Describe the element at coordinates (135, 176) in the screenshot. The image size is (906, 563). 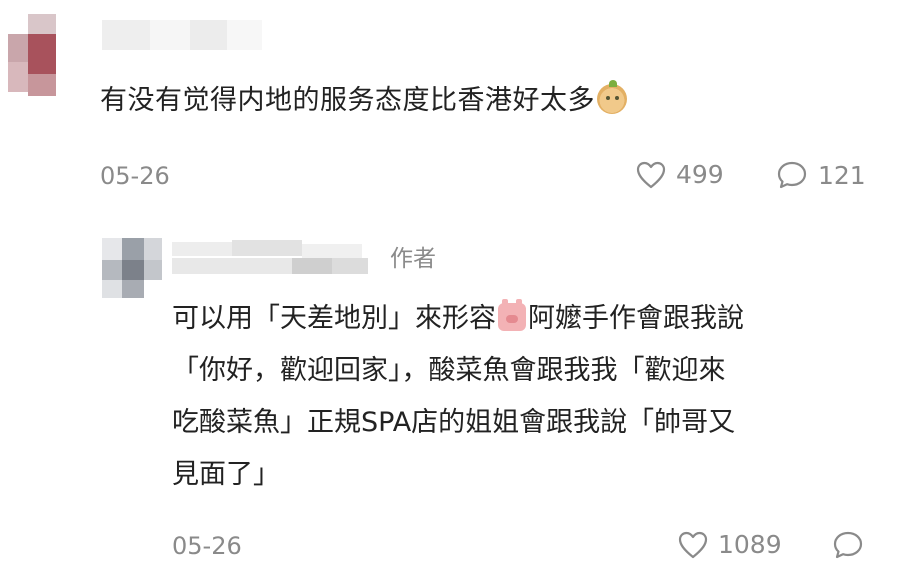
I see `comment-date: 05-26` at that location.